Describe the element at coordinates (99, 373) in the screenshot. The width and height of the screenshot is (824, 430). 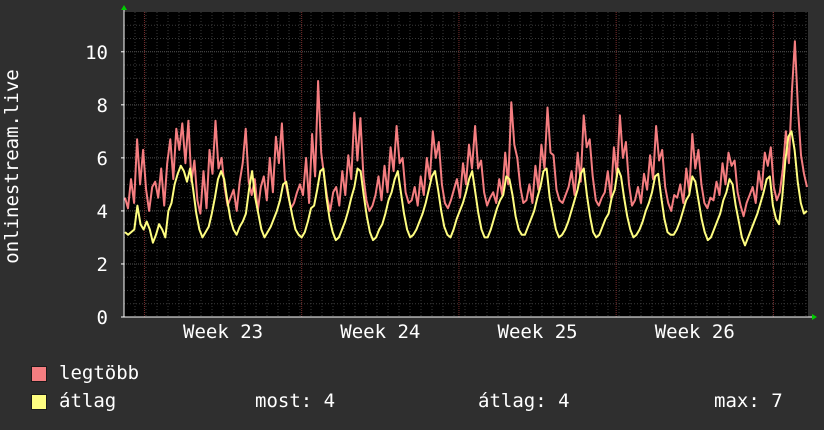
I see `legend-label-legtobb: legtöbb` at that location.